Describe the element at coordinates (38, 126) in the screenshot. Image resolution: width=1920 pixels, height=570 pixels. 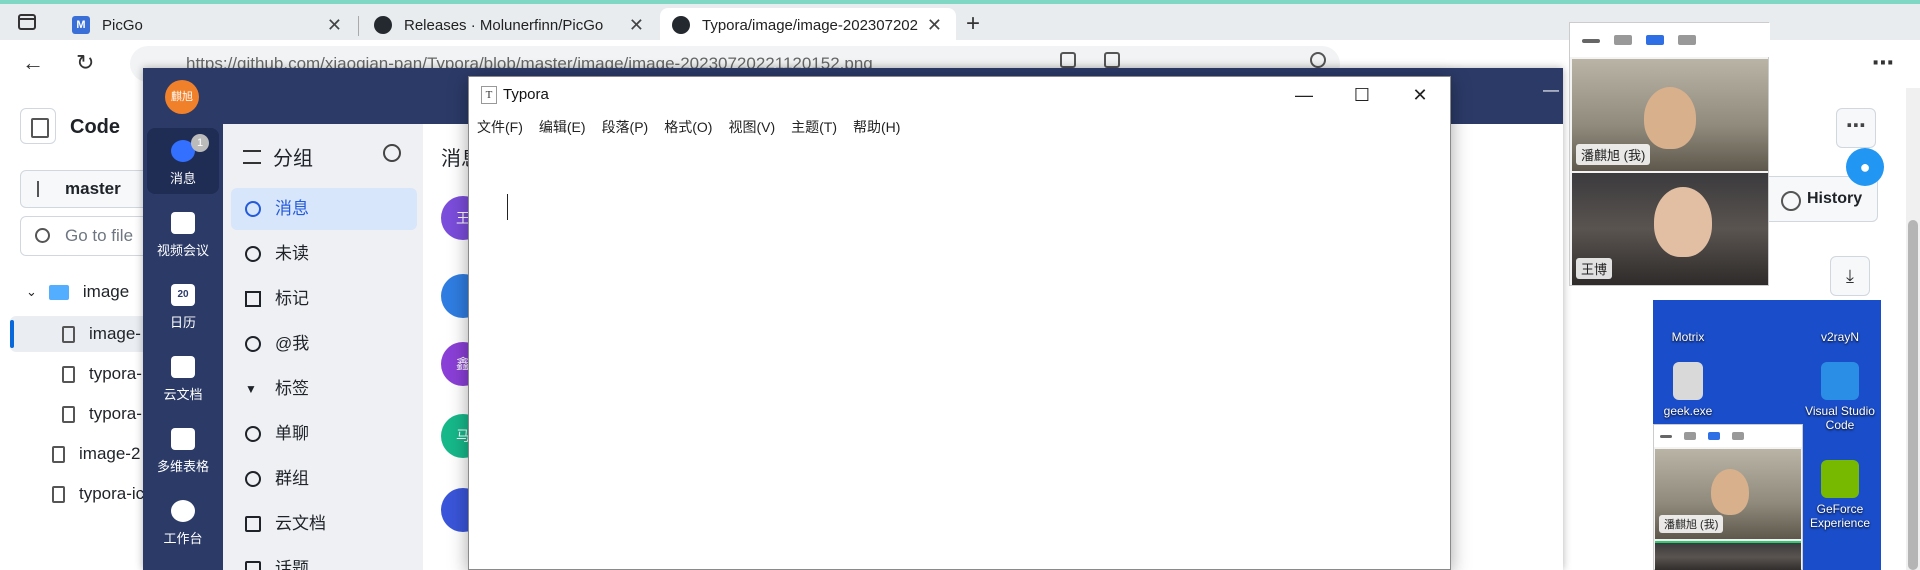
I see `collapse-sidebar-icon` at that location.